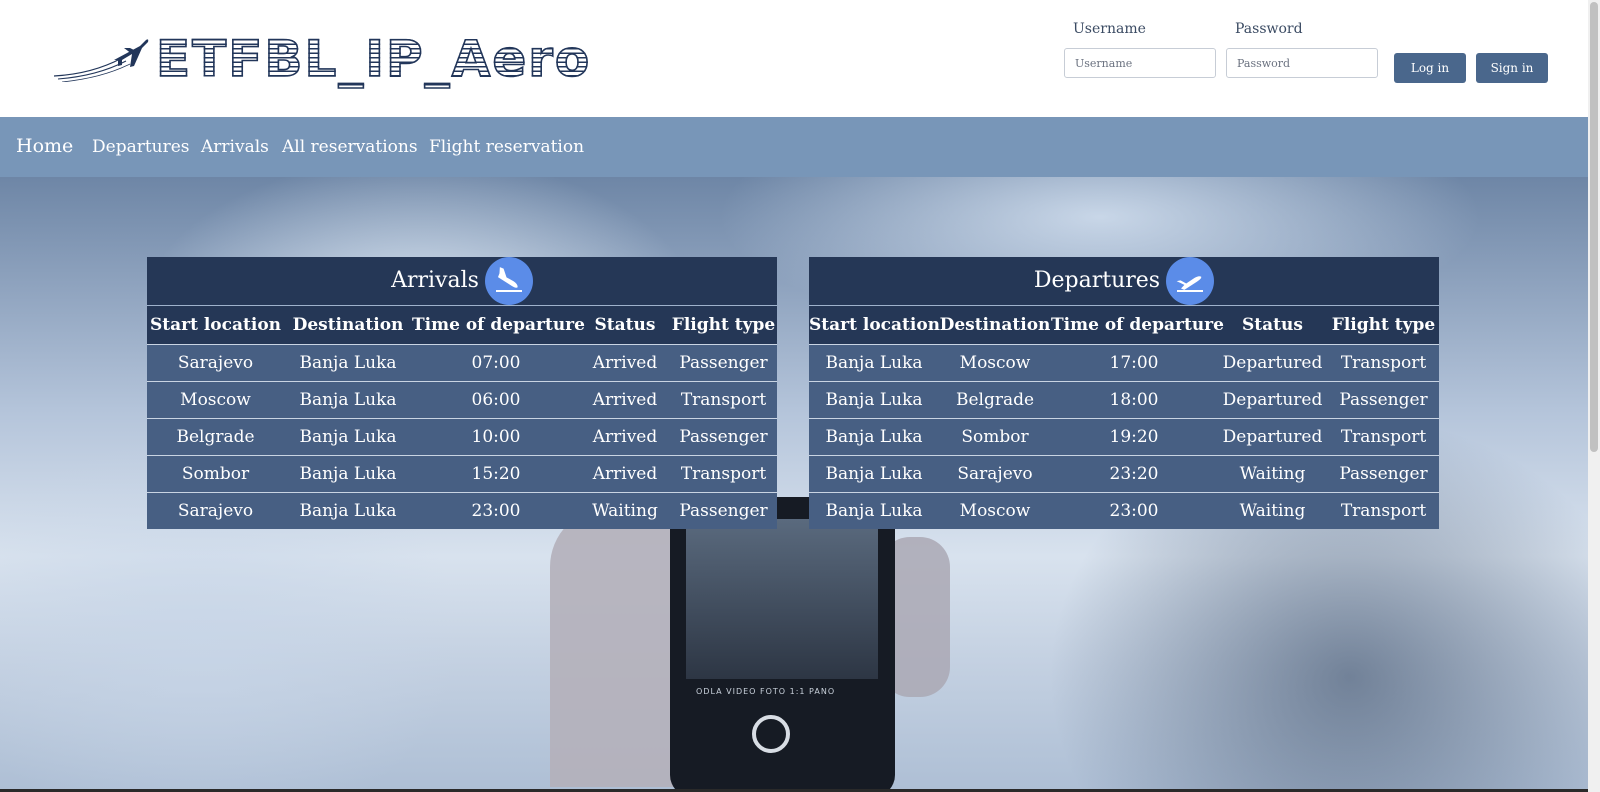  Describe the element at coordinates (348, 325) in the screenshot. I see `col-destination: Destination` at that location.